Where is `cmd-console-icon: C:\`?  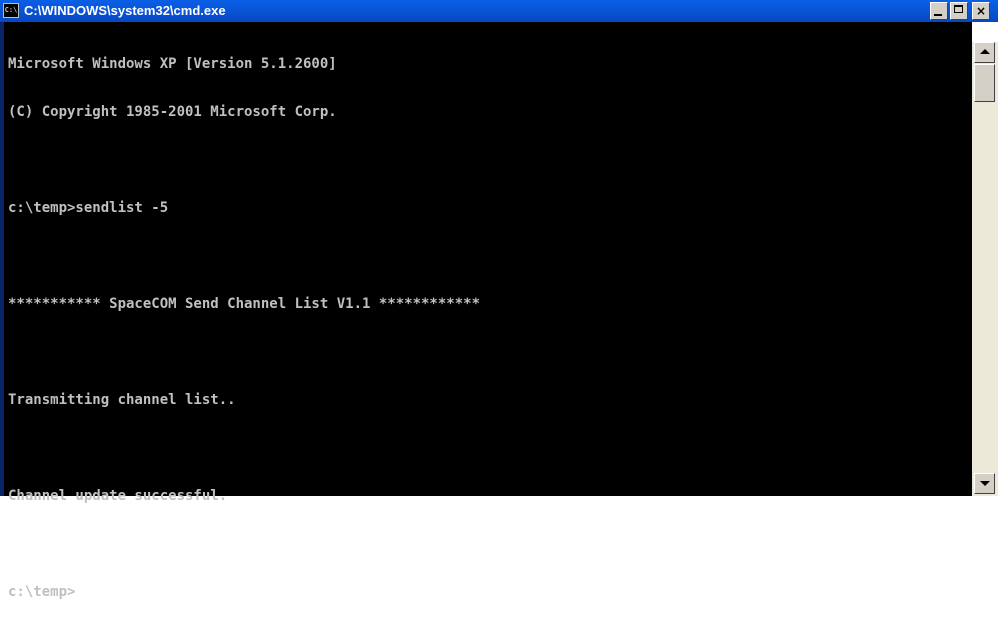 cmd-console-icon: C:\ is located at coordinates (11, 10).